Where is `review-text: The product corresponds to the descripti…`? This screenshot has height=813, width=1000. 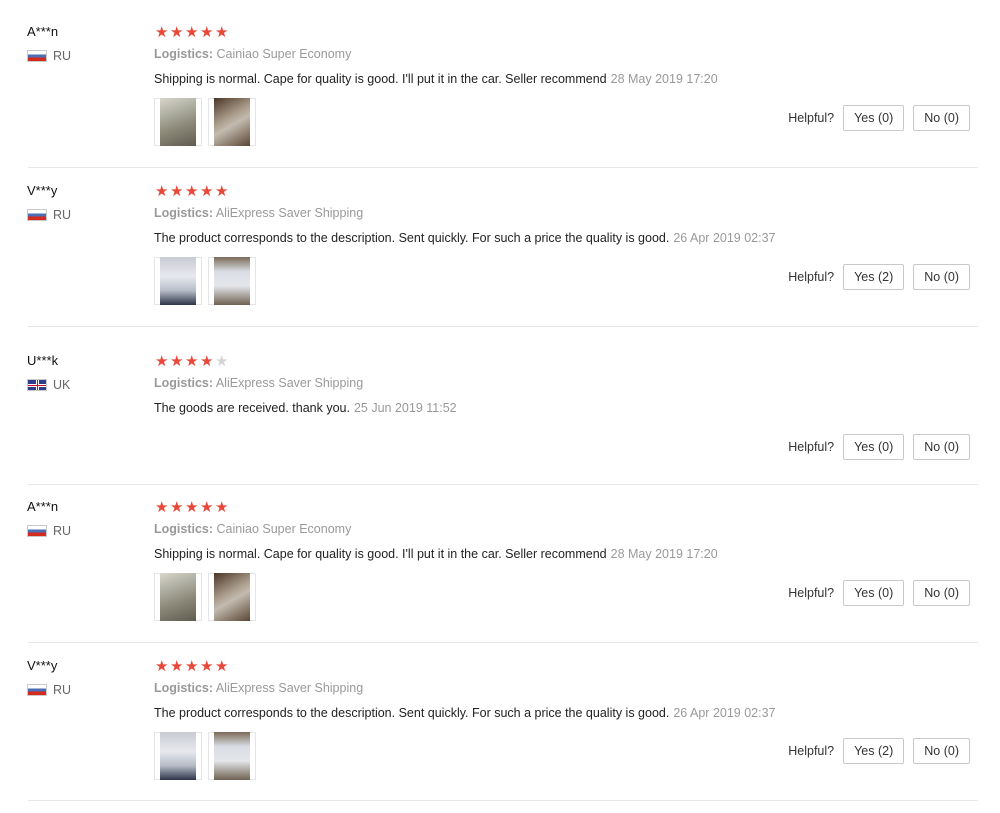 review-text: The product corresponds to the descripti… is located at coordinates (465, 238).